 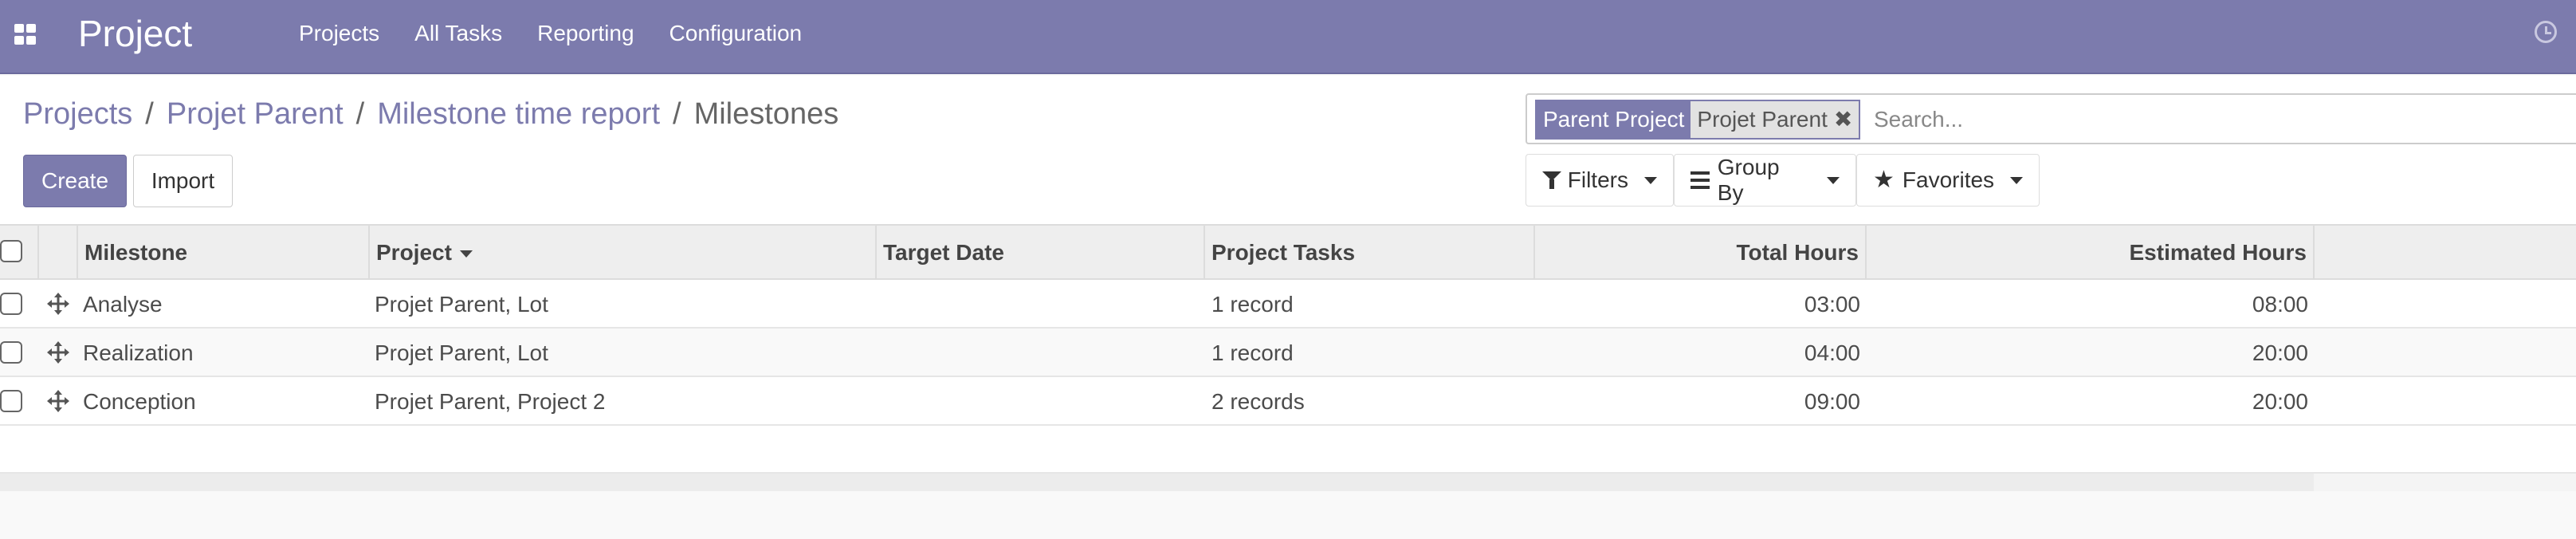 I want to click on column-header-milestone: Milestone, so click(x=224, y=253).